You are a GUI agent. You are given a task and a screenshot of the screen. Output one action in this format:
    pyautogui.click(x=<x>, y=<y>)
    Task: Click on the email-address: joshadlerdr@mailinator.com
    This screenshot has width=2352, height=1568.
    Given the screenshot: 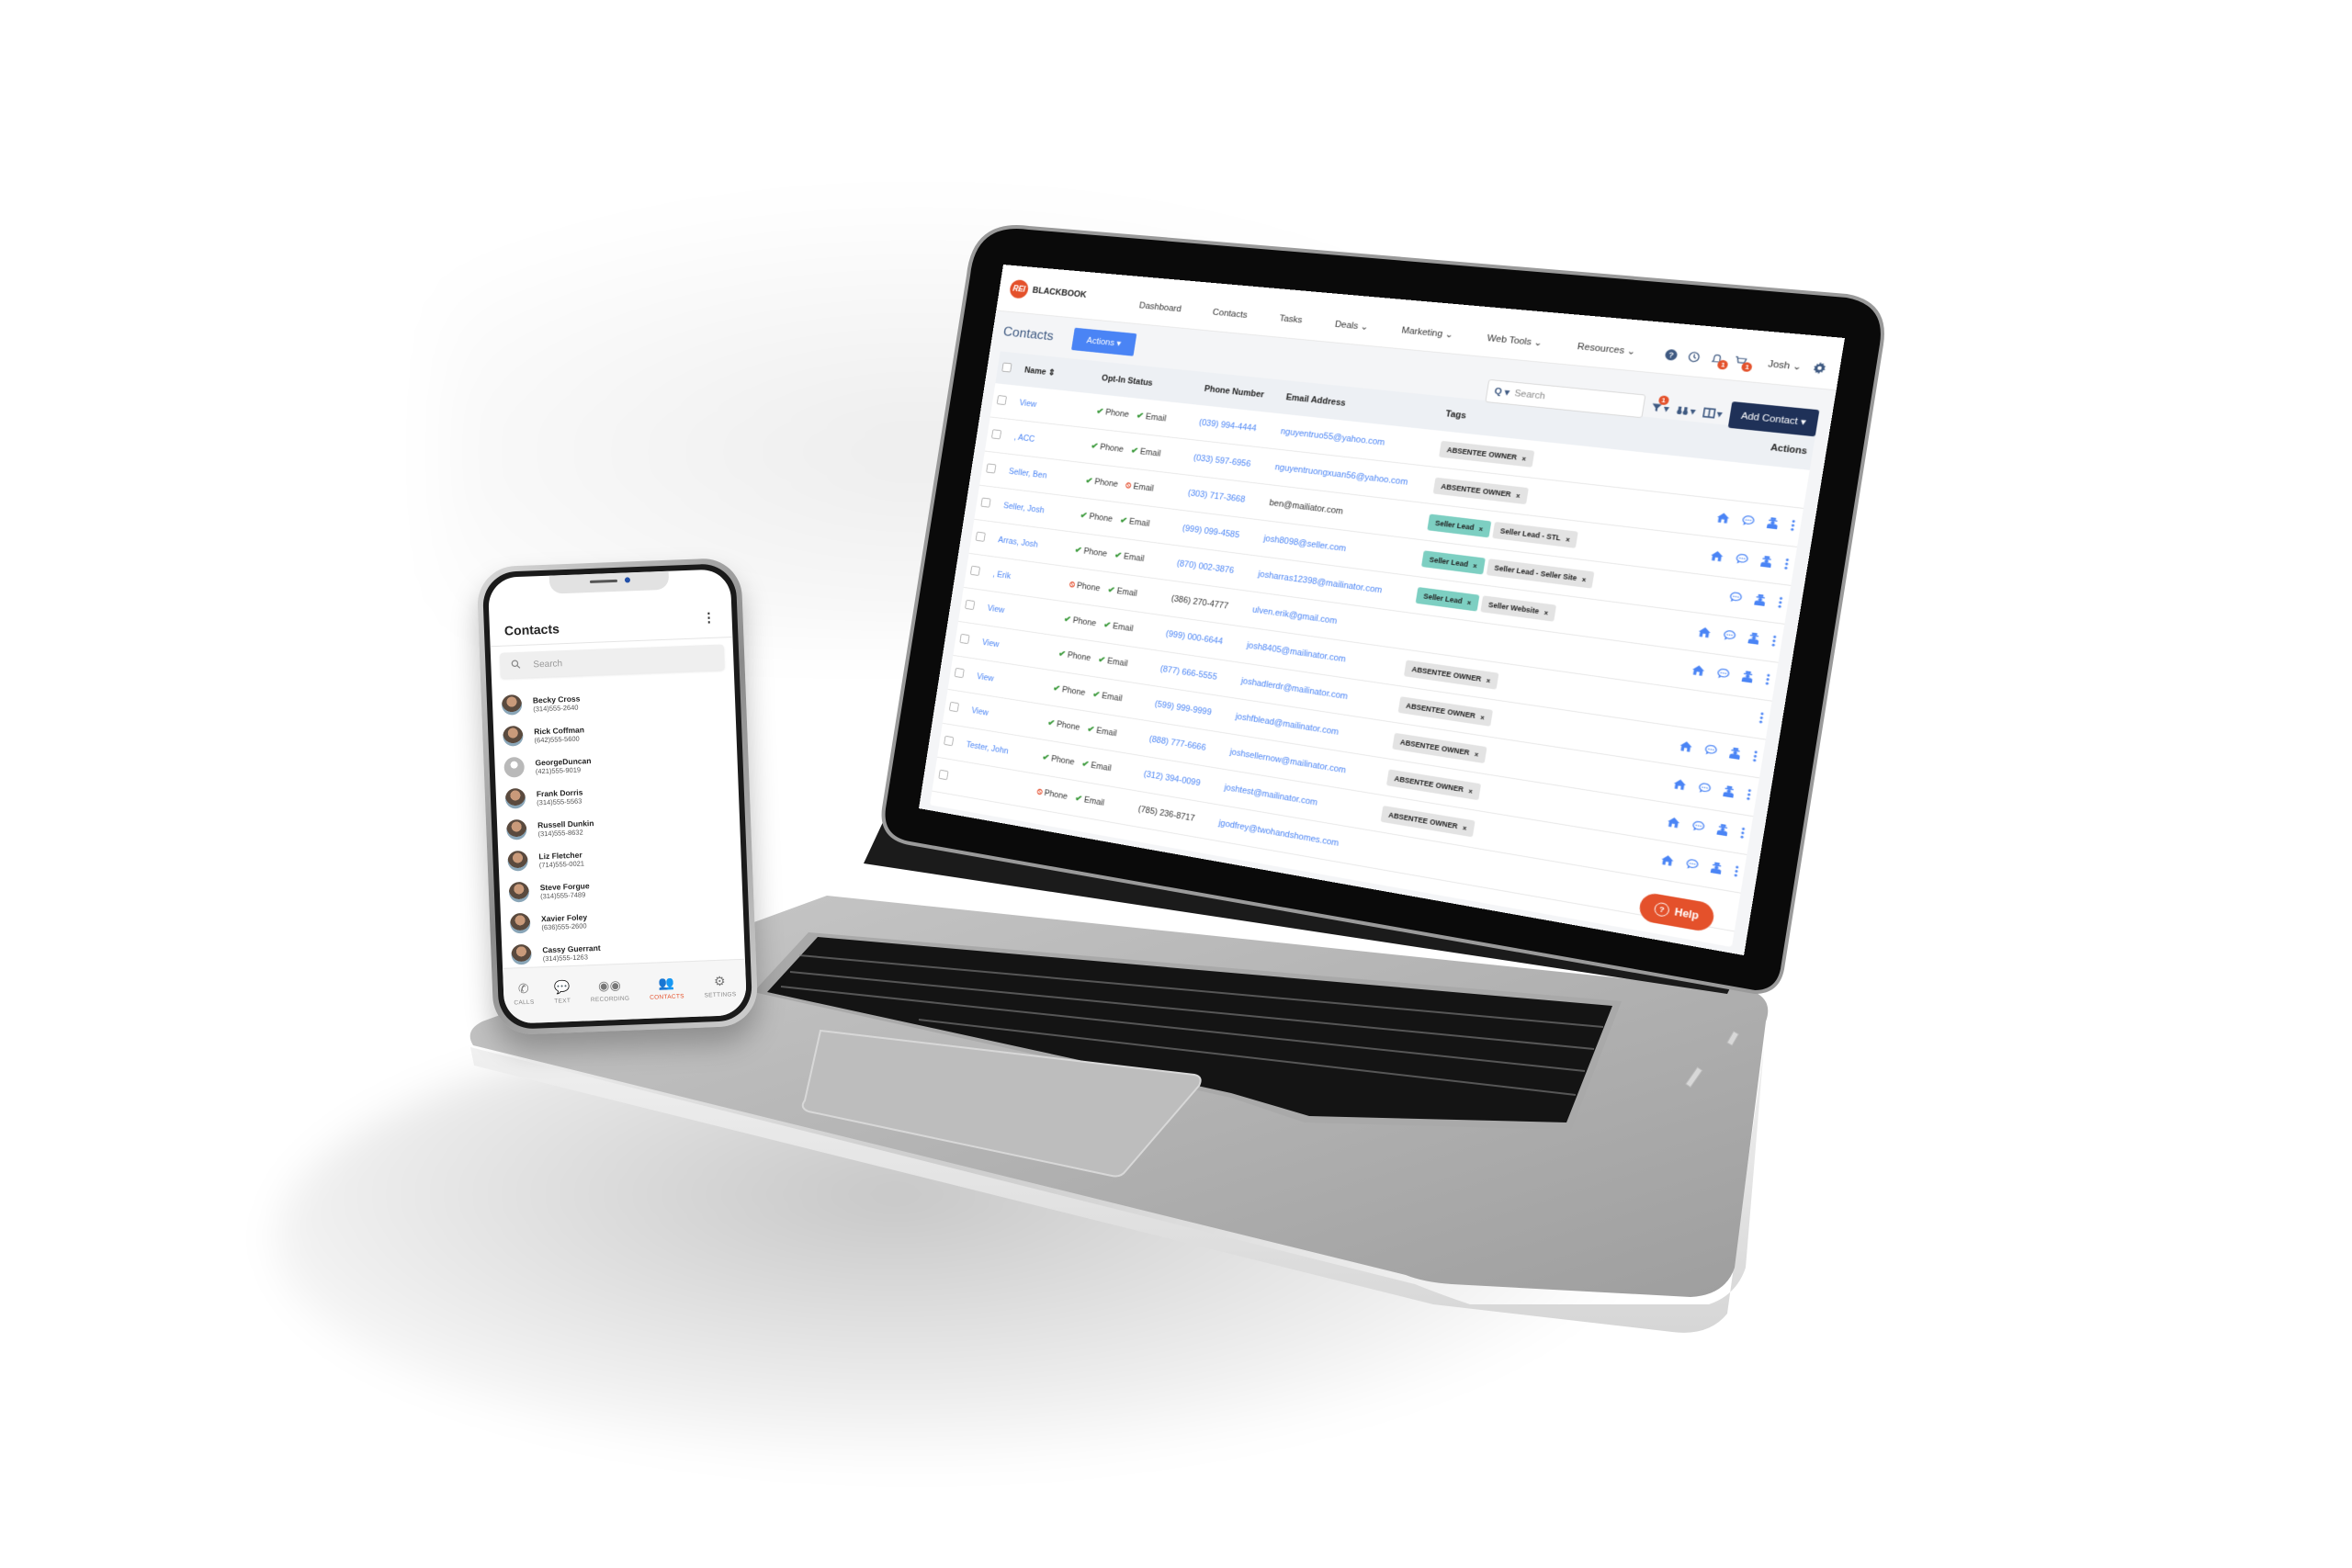 What is the action you would take?
    pyautogui.click(x=1294, y=689)
    